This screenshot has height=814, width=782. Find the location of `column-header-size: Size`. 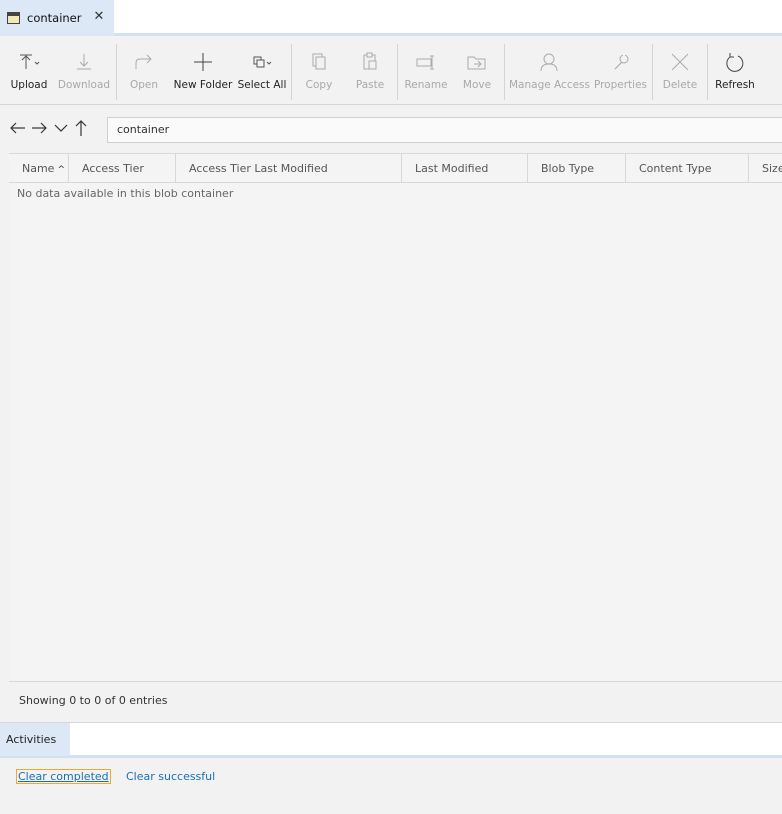

column-header-size: Size is located at coordinates (765, 168).